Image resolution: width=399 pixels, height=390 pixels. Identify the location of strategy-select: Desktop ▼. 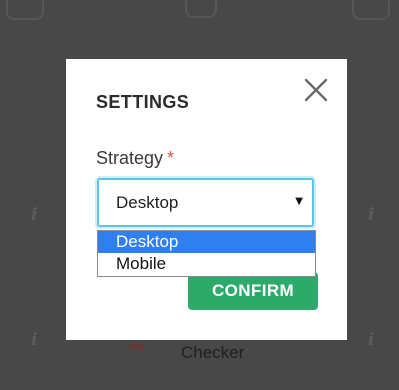
(205, 202).